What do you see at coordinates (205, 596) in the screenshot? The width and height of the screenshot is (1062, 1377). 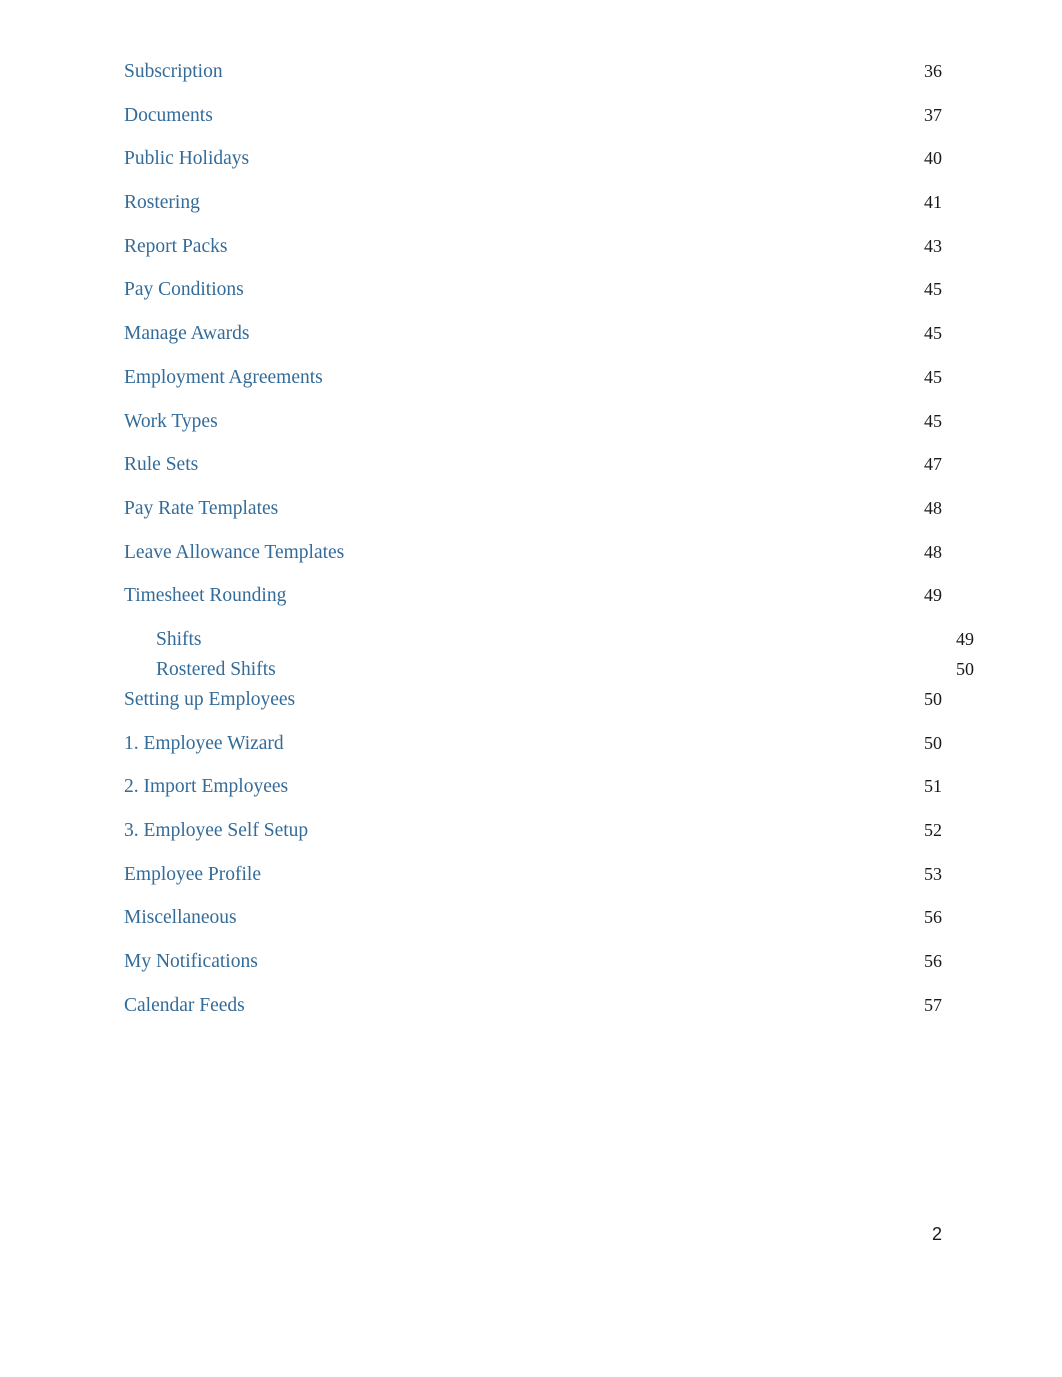 I see `toc-entry-label: Timesheet Rounding` at bounding box center [205, 596].